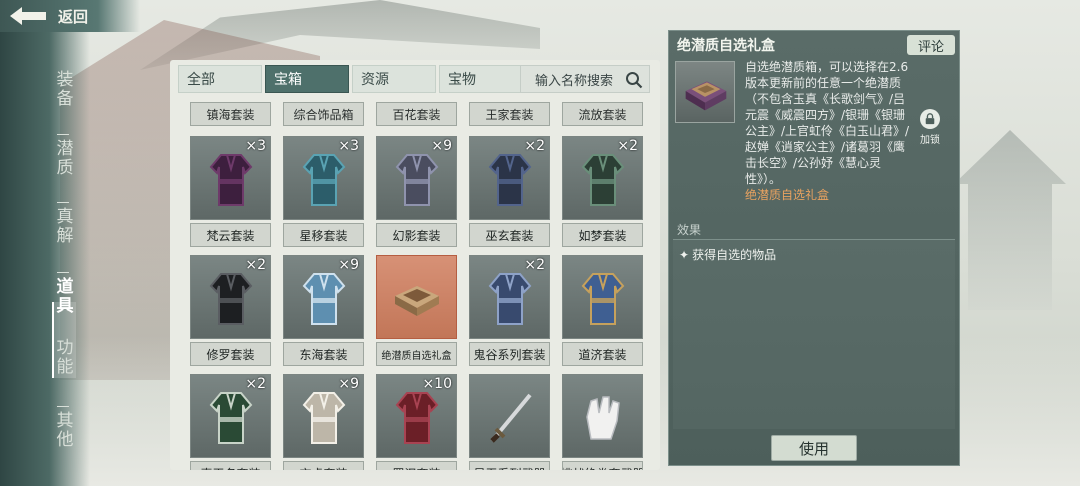 The image size is (1080, 486). I want to click on effect-box: ✦ 获得自选的物品, so click(814, 334).